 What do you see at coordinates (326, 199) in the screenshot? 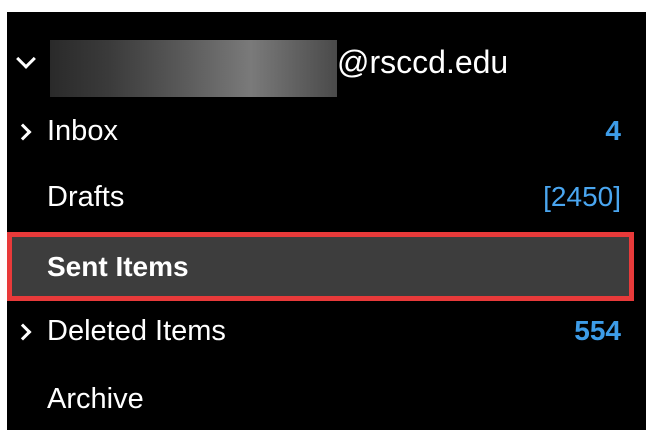
I see `folder-item-drafts: Drafts [2450]` at bounding box center [326, 199].